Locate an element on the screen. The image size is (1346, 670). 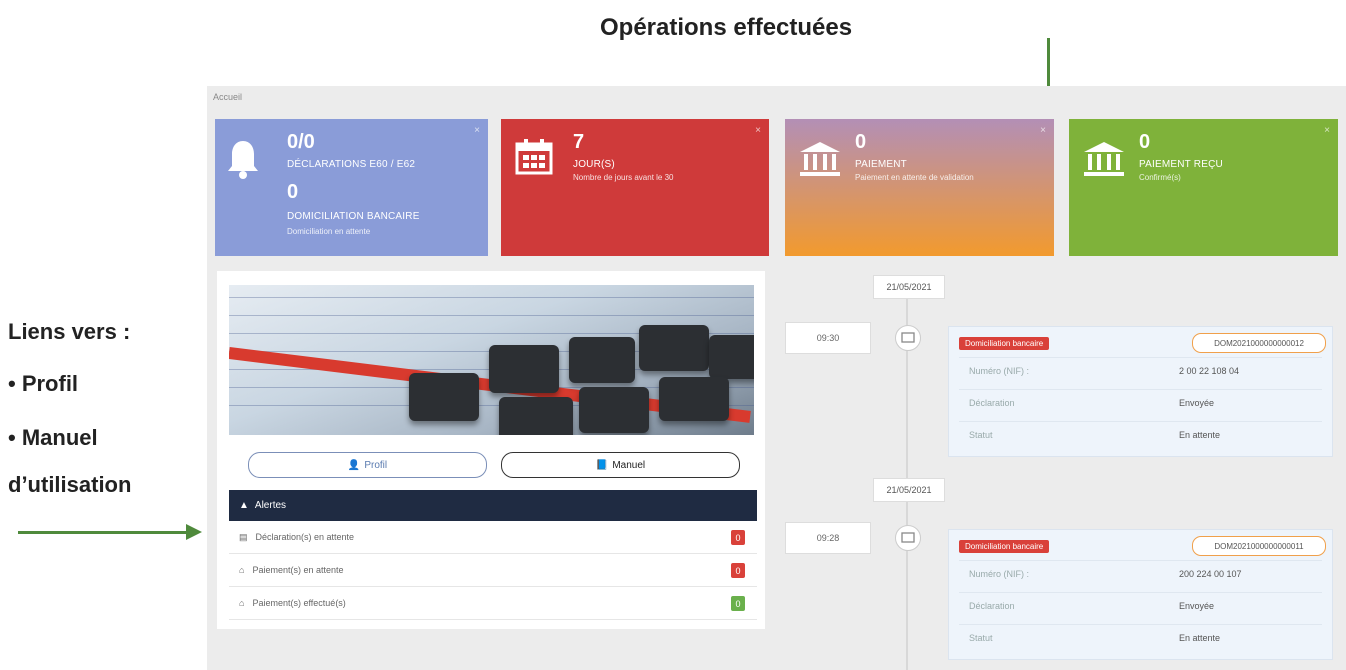
annotation-link-profil: • Profil is located at coordinates (43, 383).